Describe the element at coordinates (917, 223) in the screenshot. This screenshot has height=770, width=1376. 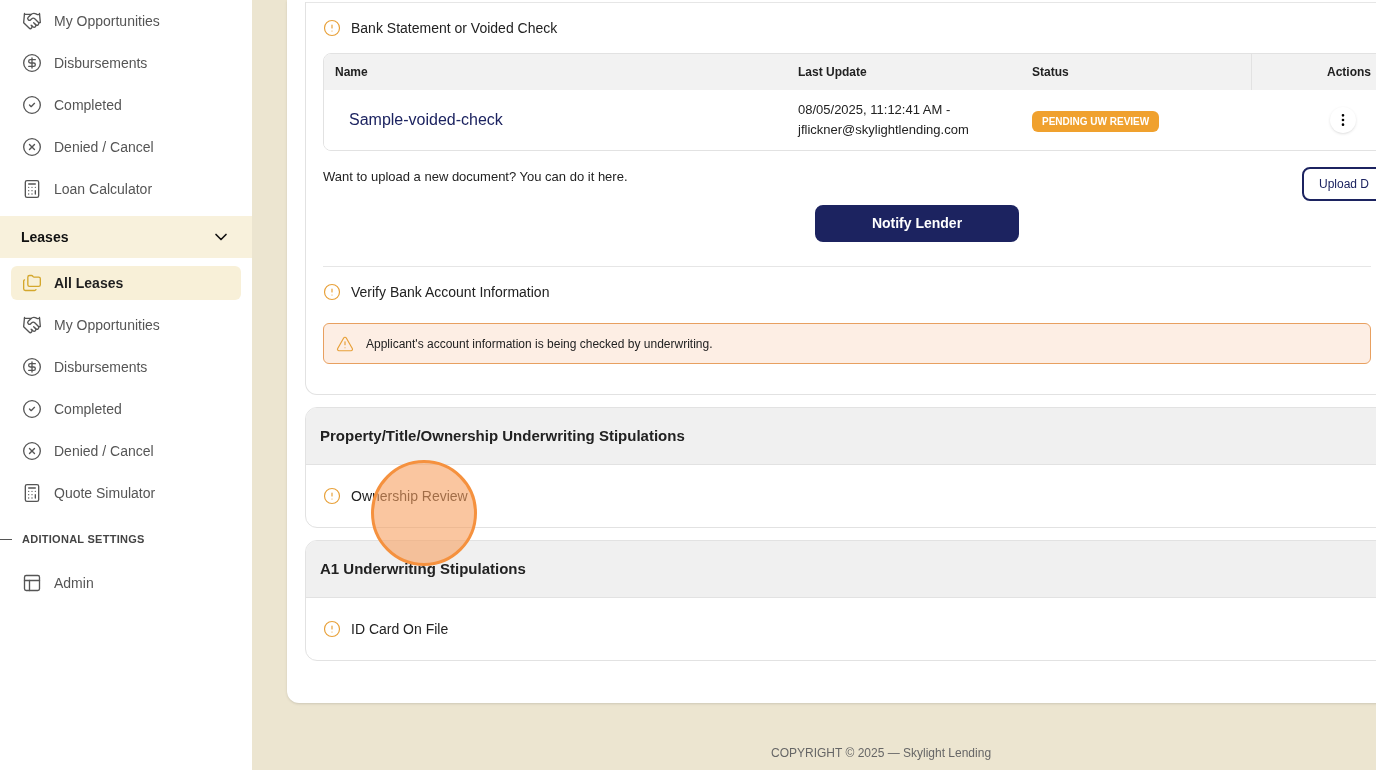
I see `notify-lender-button: Notify Lender` at that location.